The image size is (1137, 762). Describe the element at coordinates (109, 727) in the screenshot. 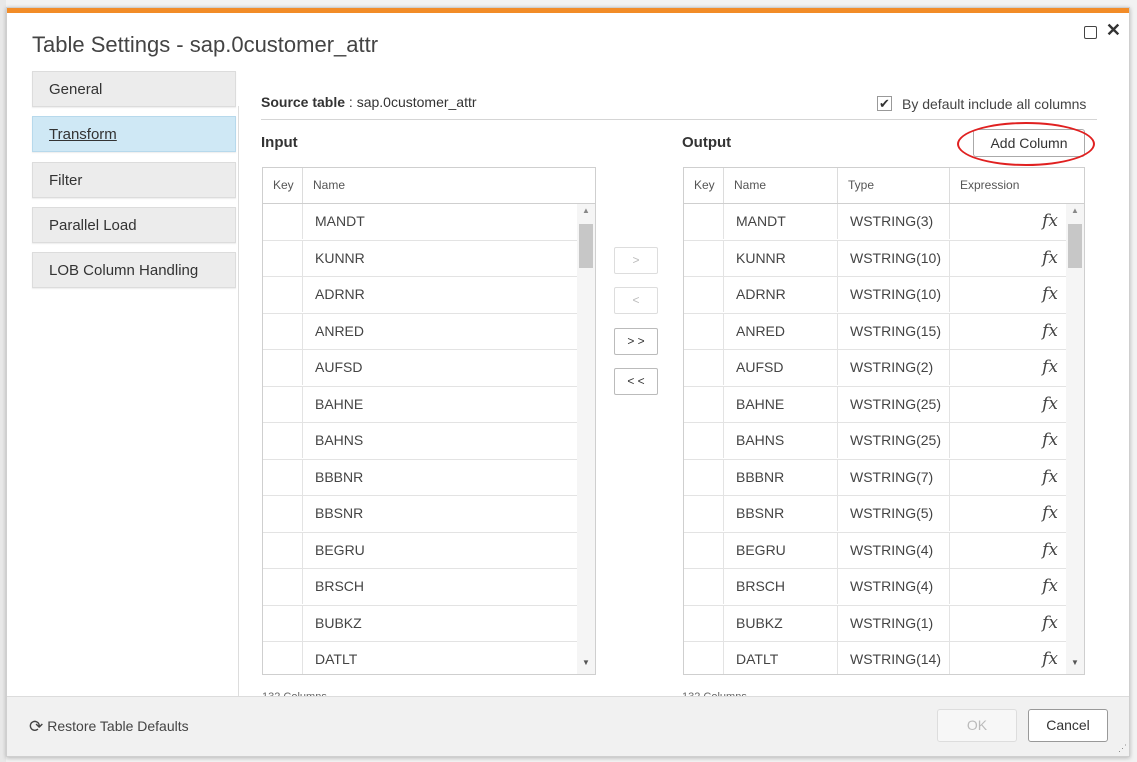

I see `restore-defaults-link: ⟳ Restore Table Defaults` at that location.